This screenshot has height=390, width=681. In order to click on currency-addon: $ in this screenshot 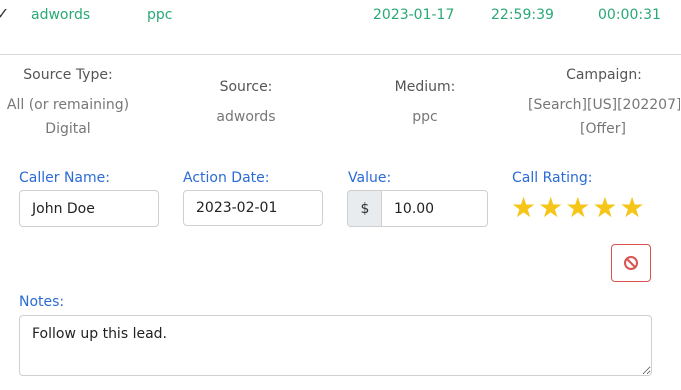, I will do `click(364, 208)`.